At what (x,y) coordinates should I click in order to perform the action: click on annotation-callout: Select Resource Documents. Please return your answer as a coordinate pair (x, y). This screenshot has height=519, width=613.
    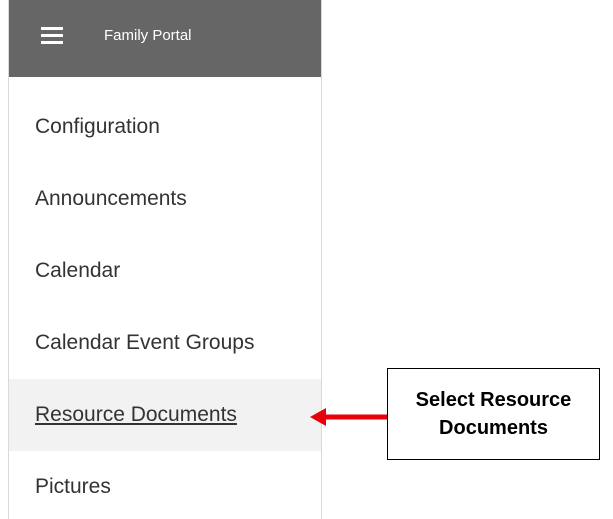
    Looking at the image, I should click on (493, 414).